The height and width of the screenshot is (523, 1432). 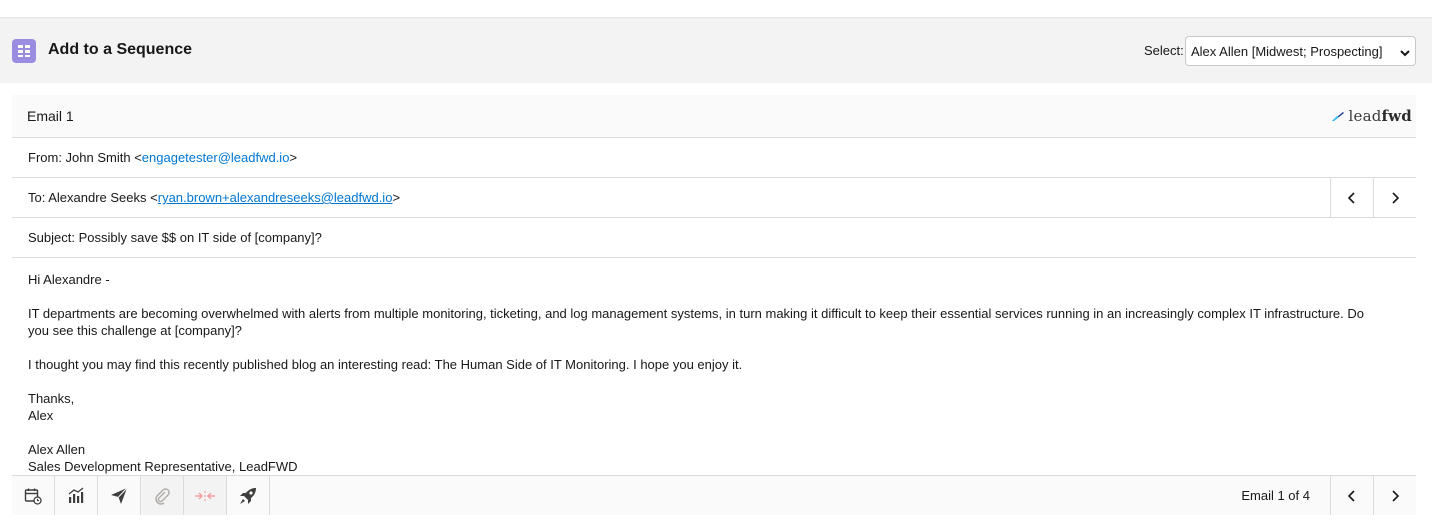 What do you see at coordinates (50, 116) in the screenshot?
I see `email-title: Email 1` at bounding box center [50, 116].